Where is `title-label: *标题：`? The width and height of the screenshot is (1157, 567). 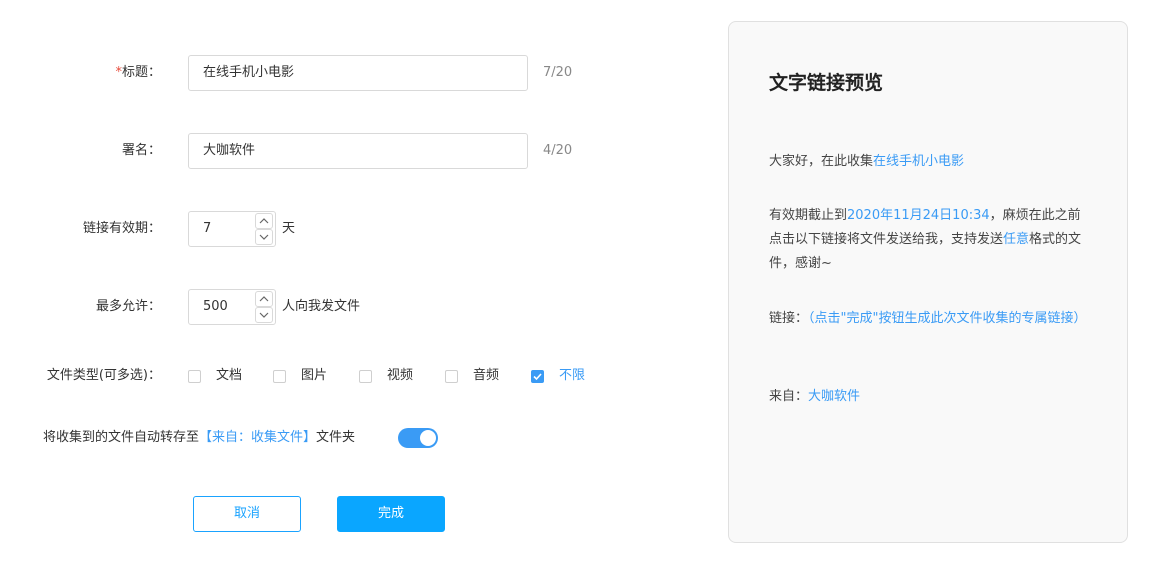 title-label: *标题： is located at coordinates (138, 72).